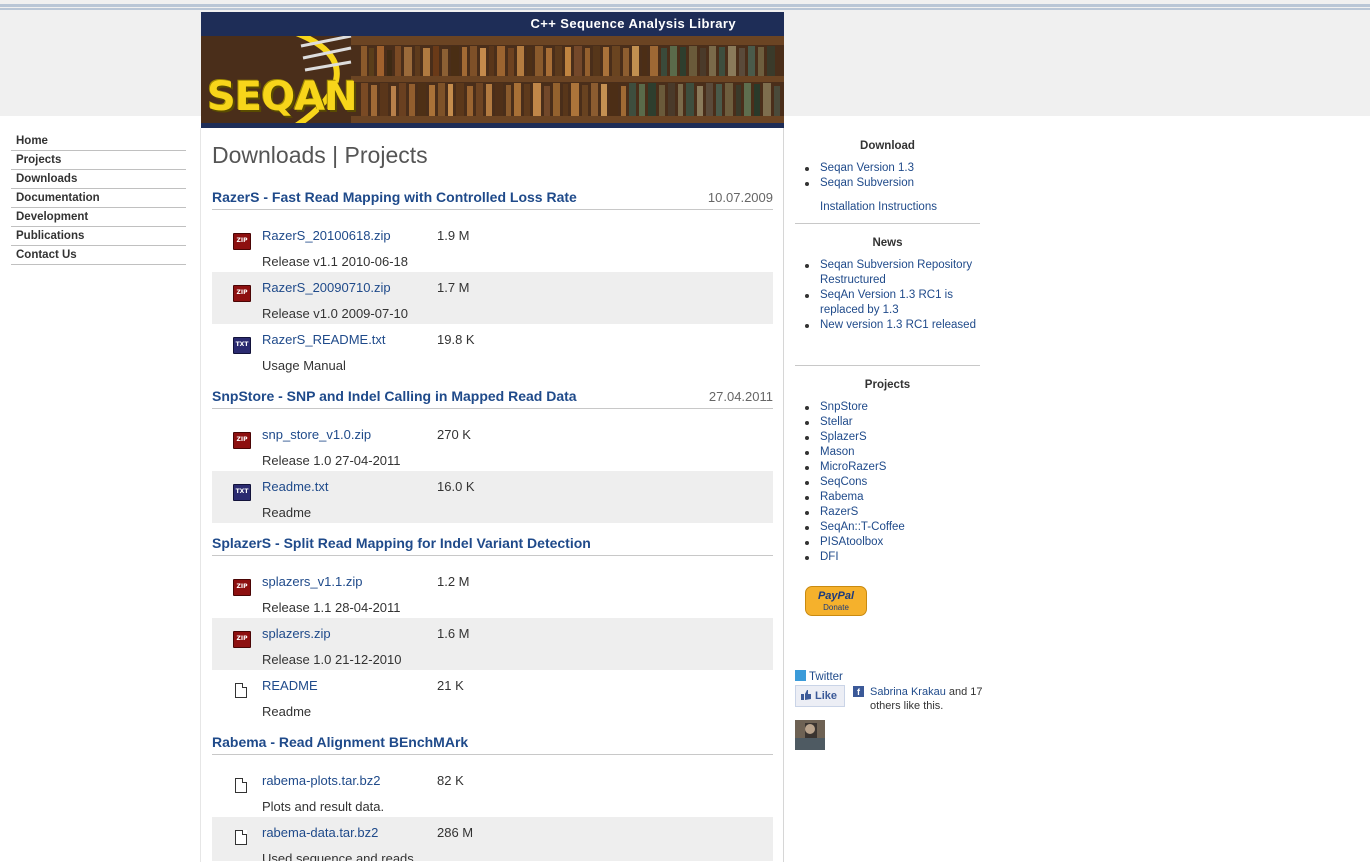 Image resolution: width=1370 pixels, height=862 pixels. Describe the element at coordinates (320, 832) in the screenshot. I see `file-link: rabema-data.tar.bz2` at that location.